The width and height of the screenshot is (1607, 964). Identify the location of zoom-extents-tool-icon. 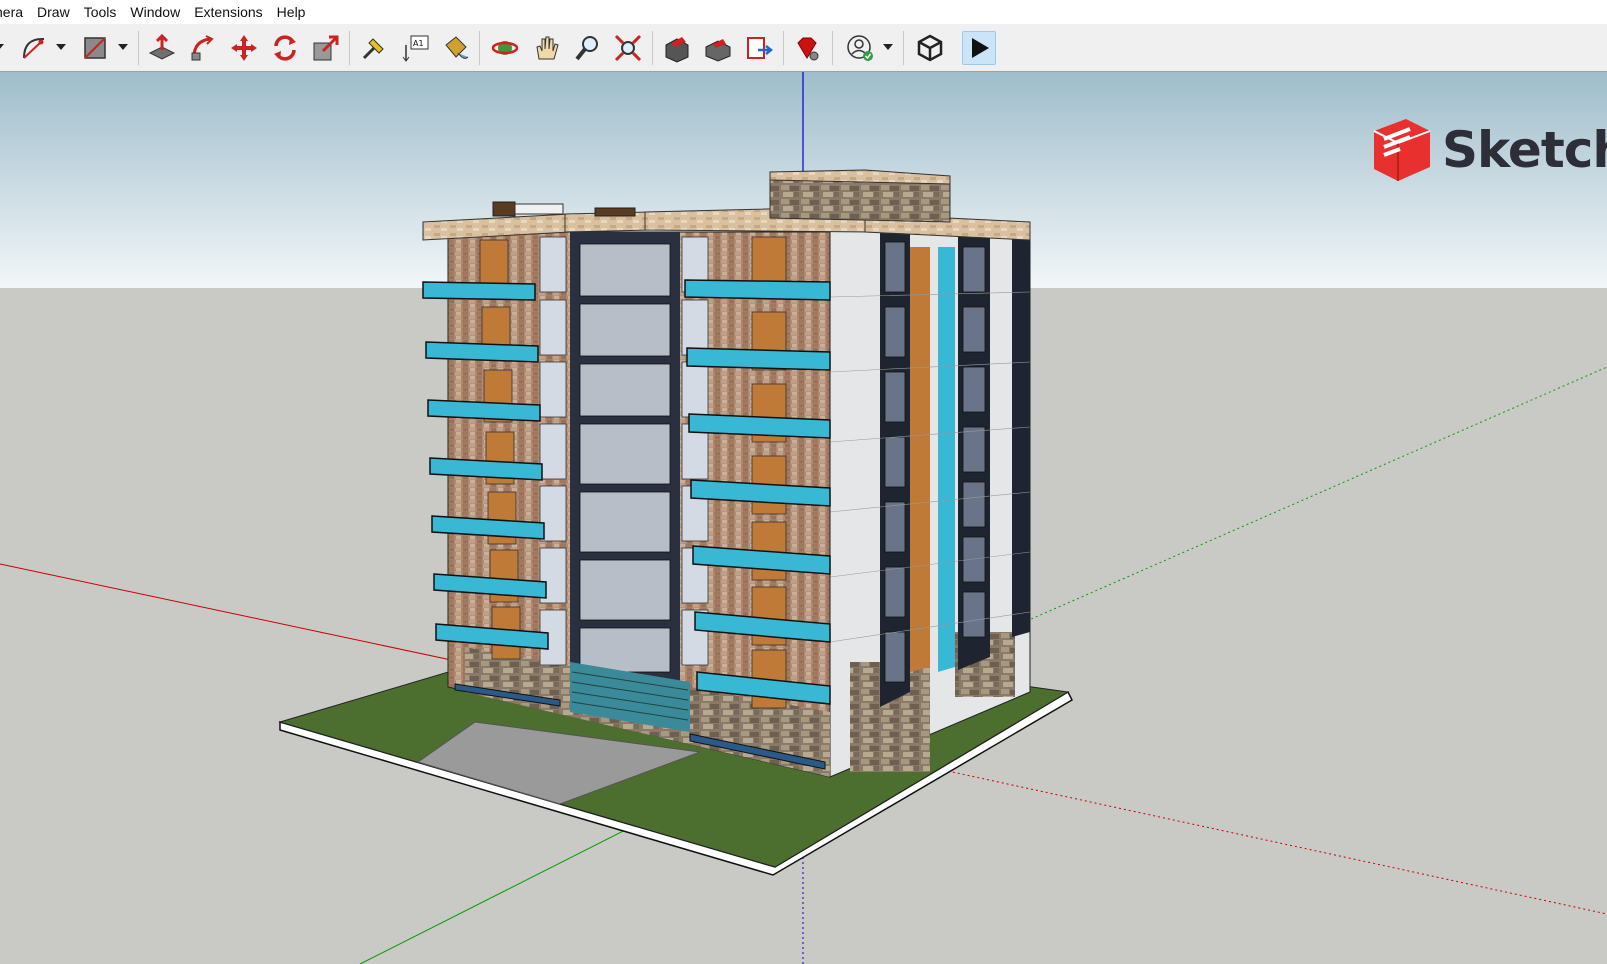
(628, 48).